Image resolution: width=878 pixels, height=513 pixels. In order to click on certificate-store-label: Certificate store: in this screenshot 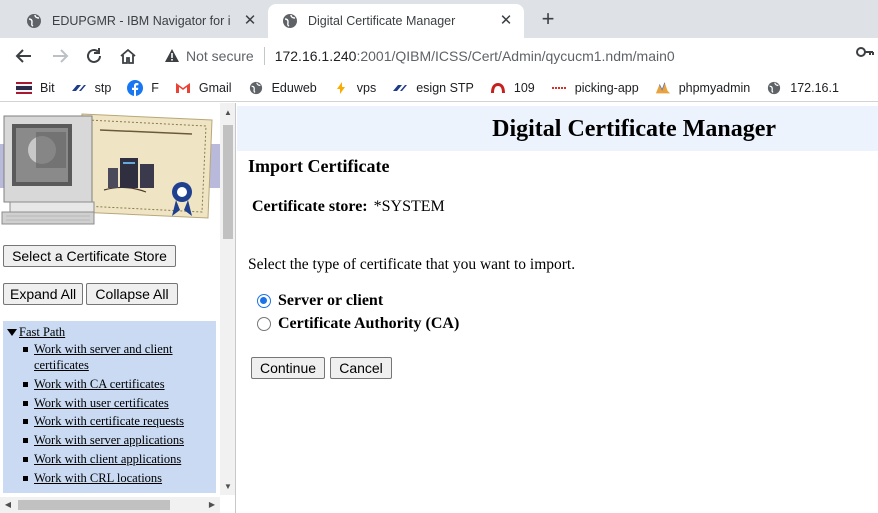, I will do `click(310, 206)`.